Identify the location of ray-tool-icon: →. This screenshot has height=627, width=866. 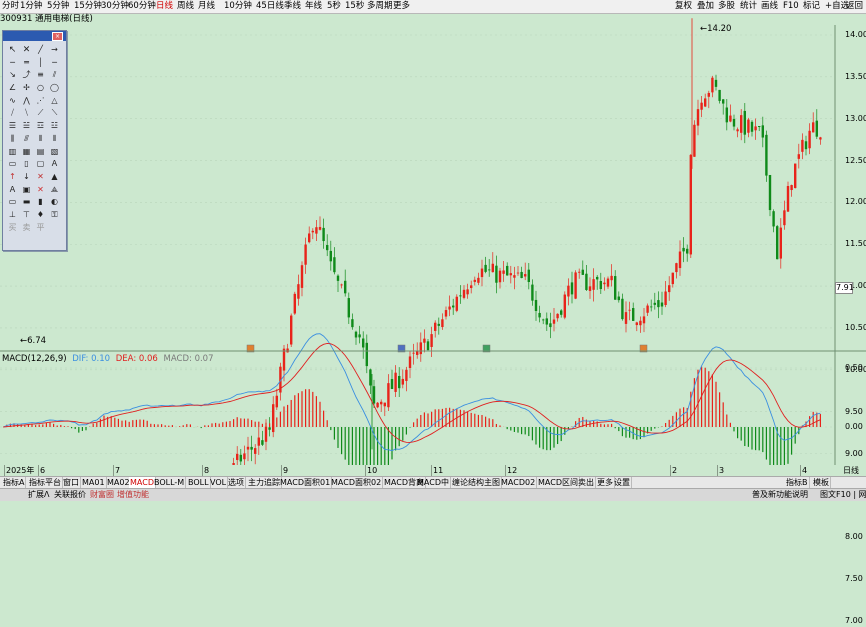
(54, 50).